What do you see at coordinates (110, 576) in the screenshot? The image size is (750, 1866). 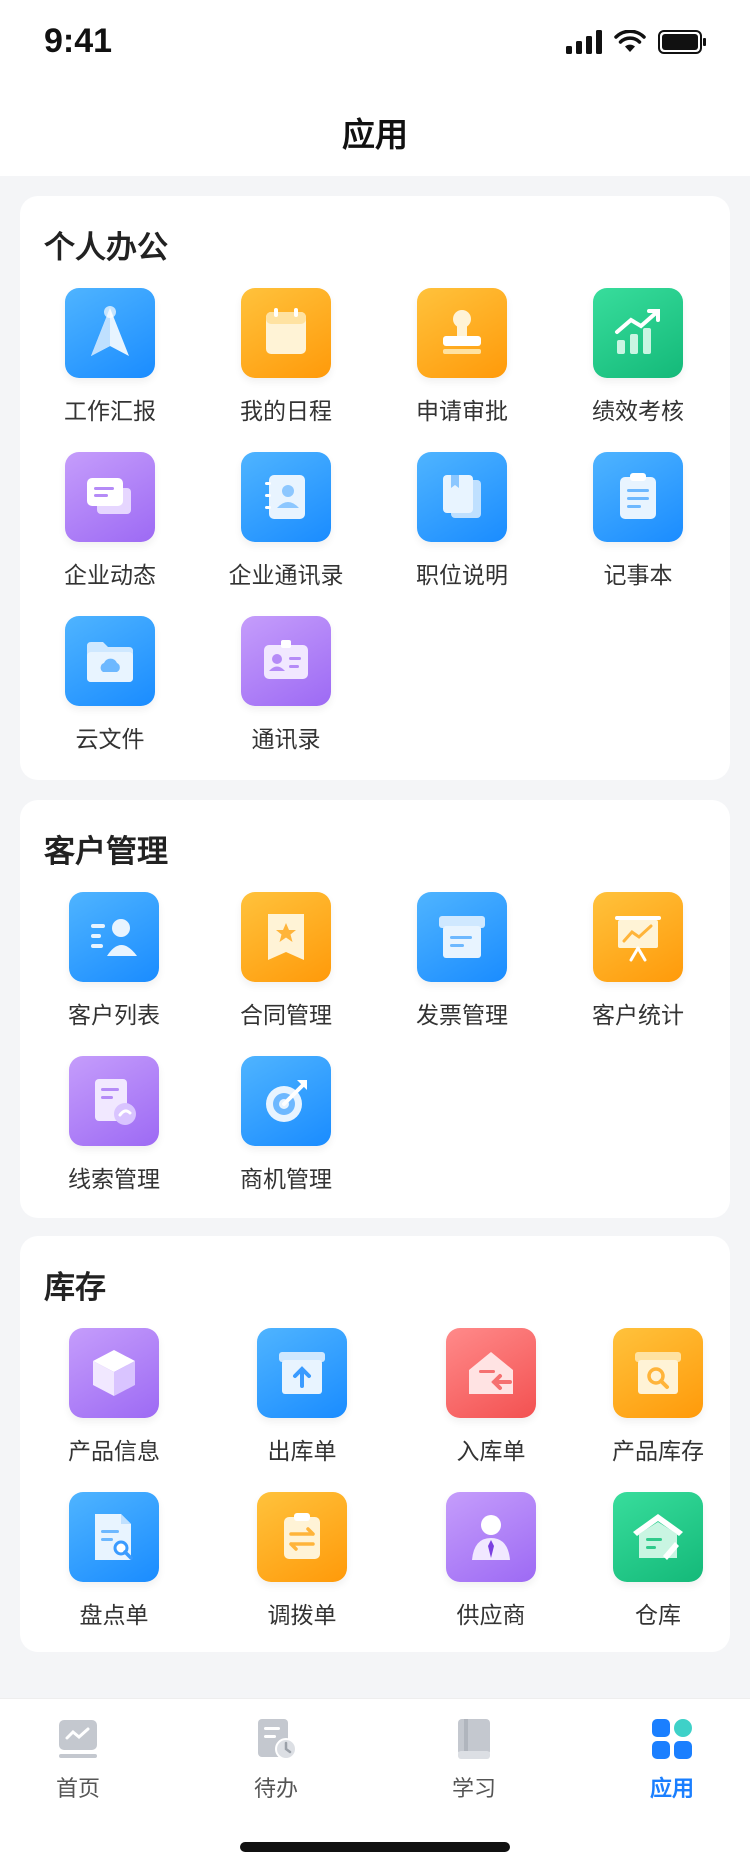 I see `app-item-label: 企业动态` at bounding box center [110, 576].